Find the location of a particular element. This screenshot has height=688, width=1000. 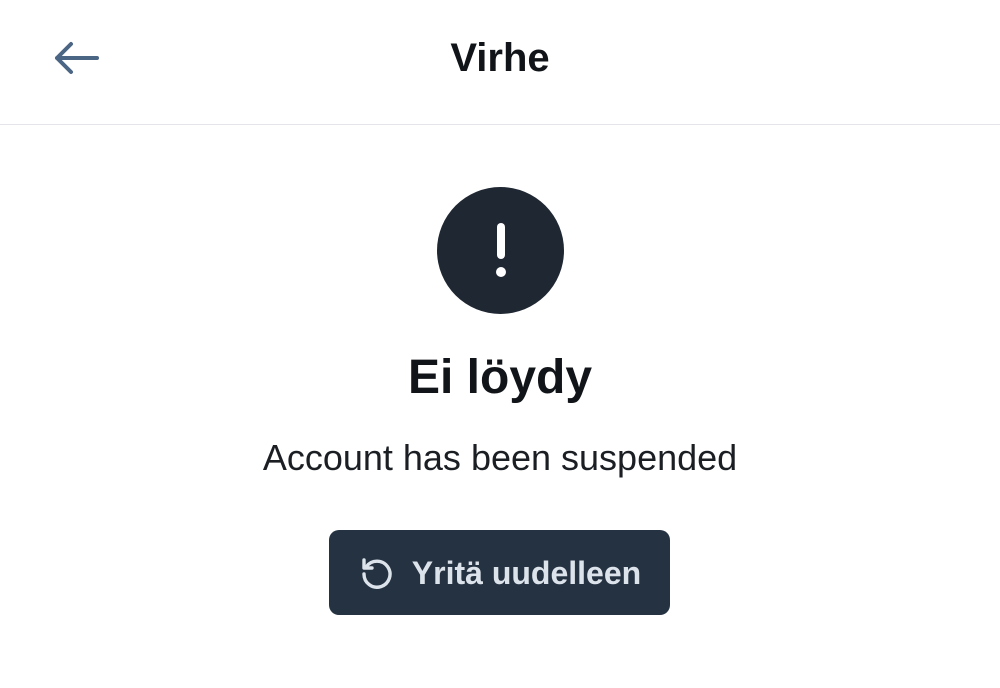

retry-button: Yritä uudelleen is located at coordinates (499, 572).